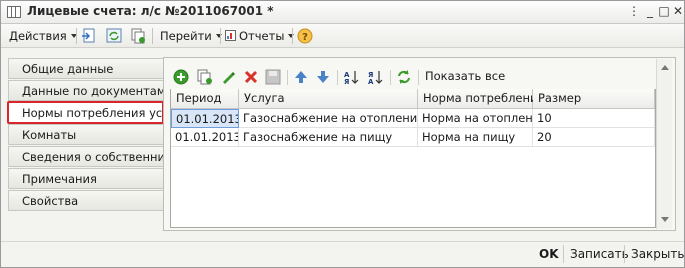  What do you see at coordinates (114, 36) in the screenshot?
I see `refresh-document-icon` at bounding box center [114, 36].